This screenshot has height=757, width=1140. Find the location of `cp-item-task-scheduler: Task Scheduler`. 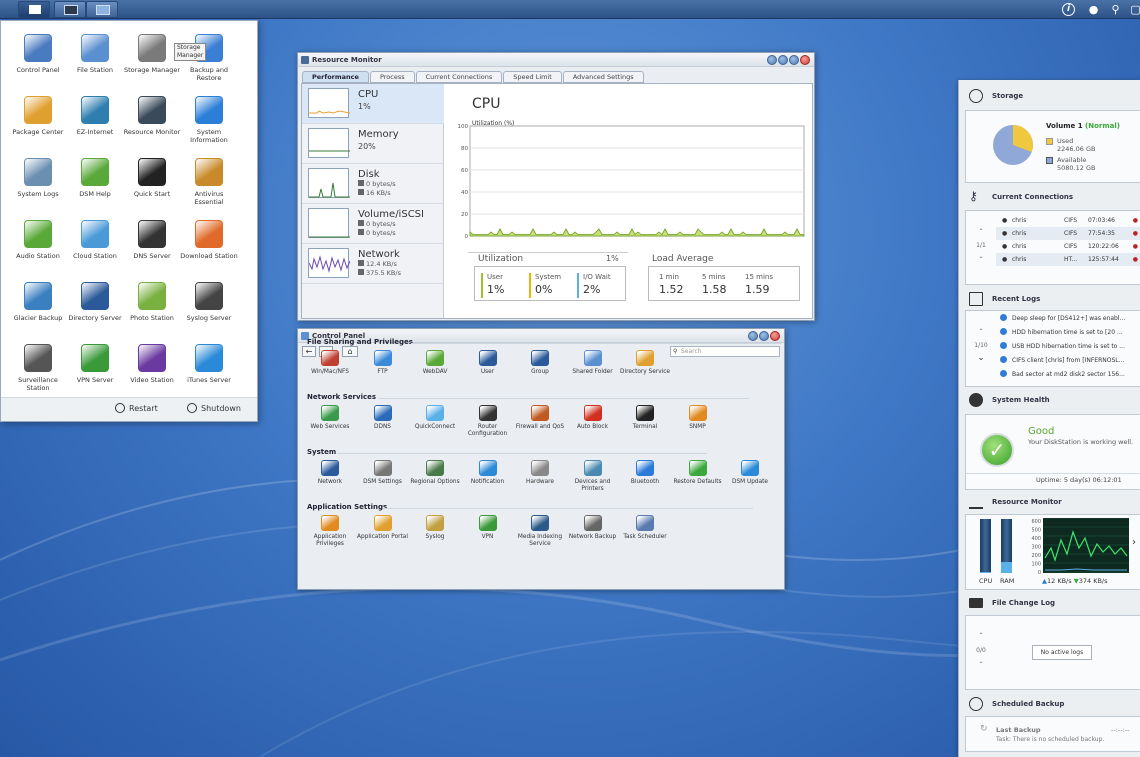

cp-item-task-scheduler: Task Scheduler is located at coordinates (645, 528).